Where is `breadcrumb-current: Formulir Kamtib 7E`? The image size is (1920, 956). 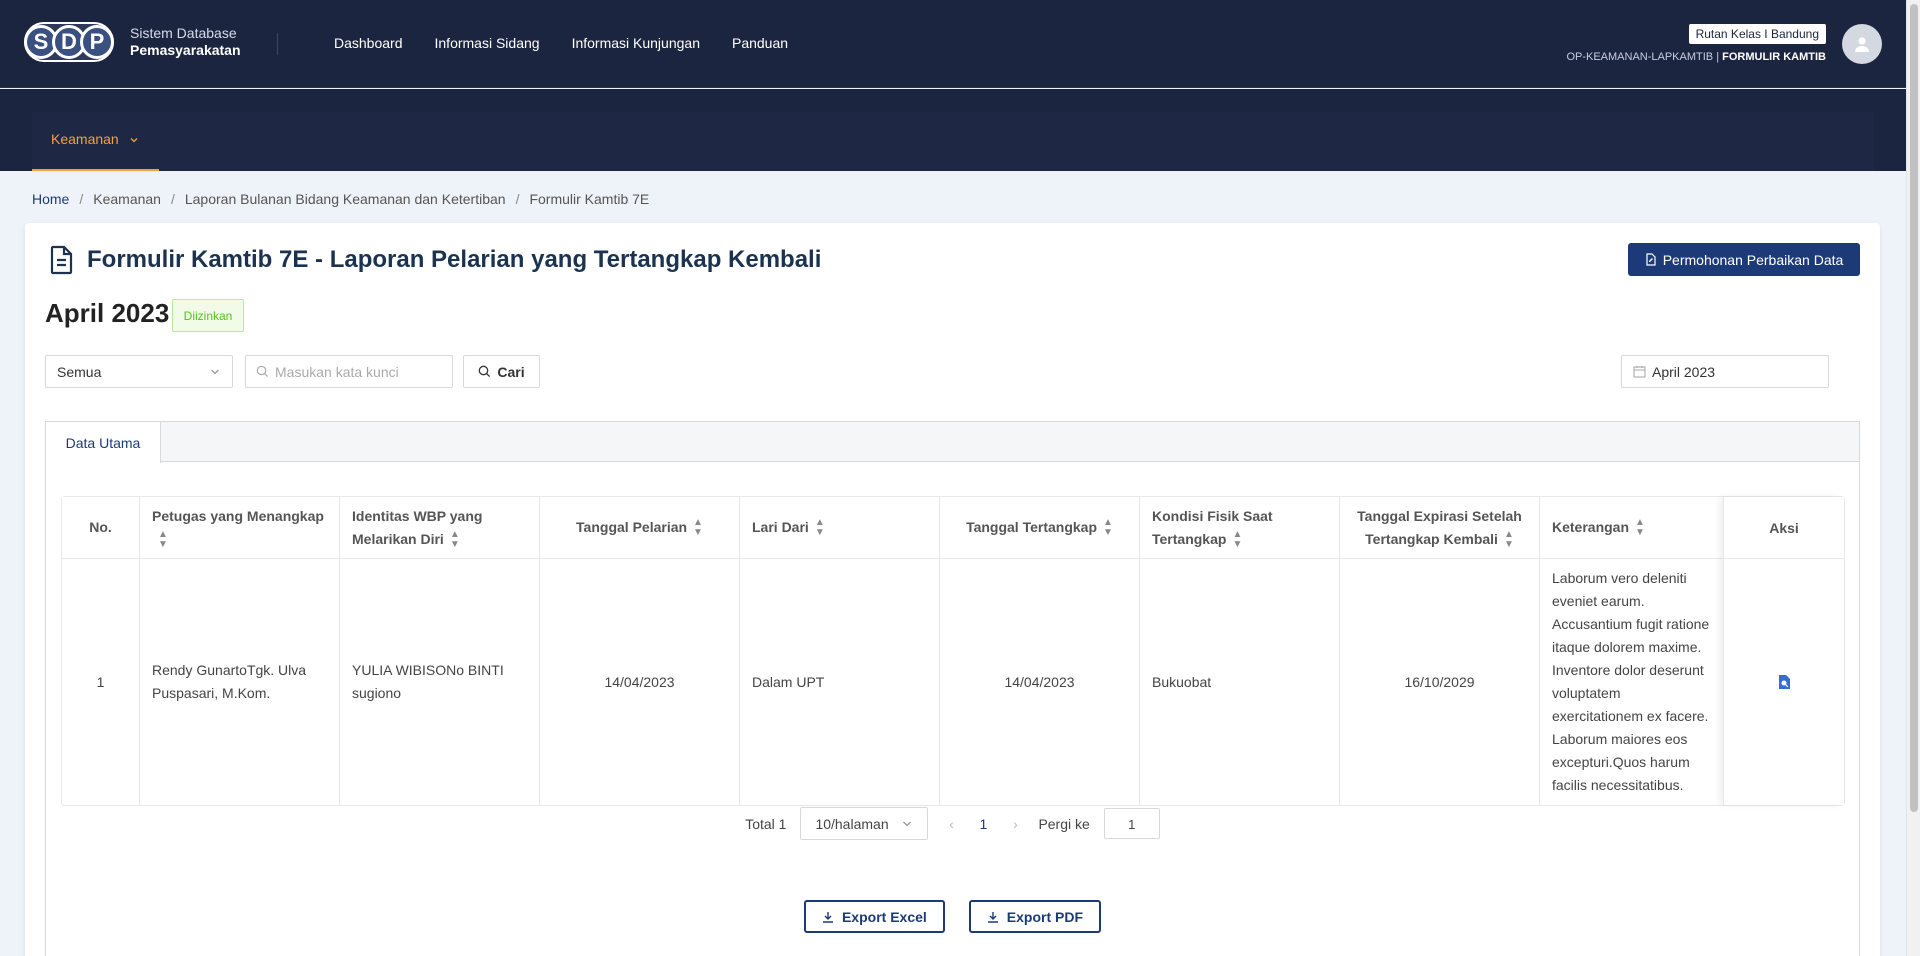 breadcrumb-current: Formulir Kamtib 7E is located at coordinates (589, 199).